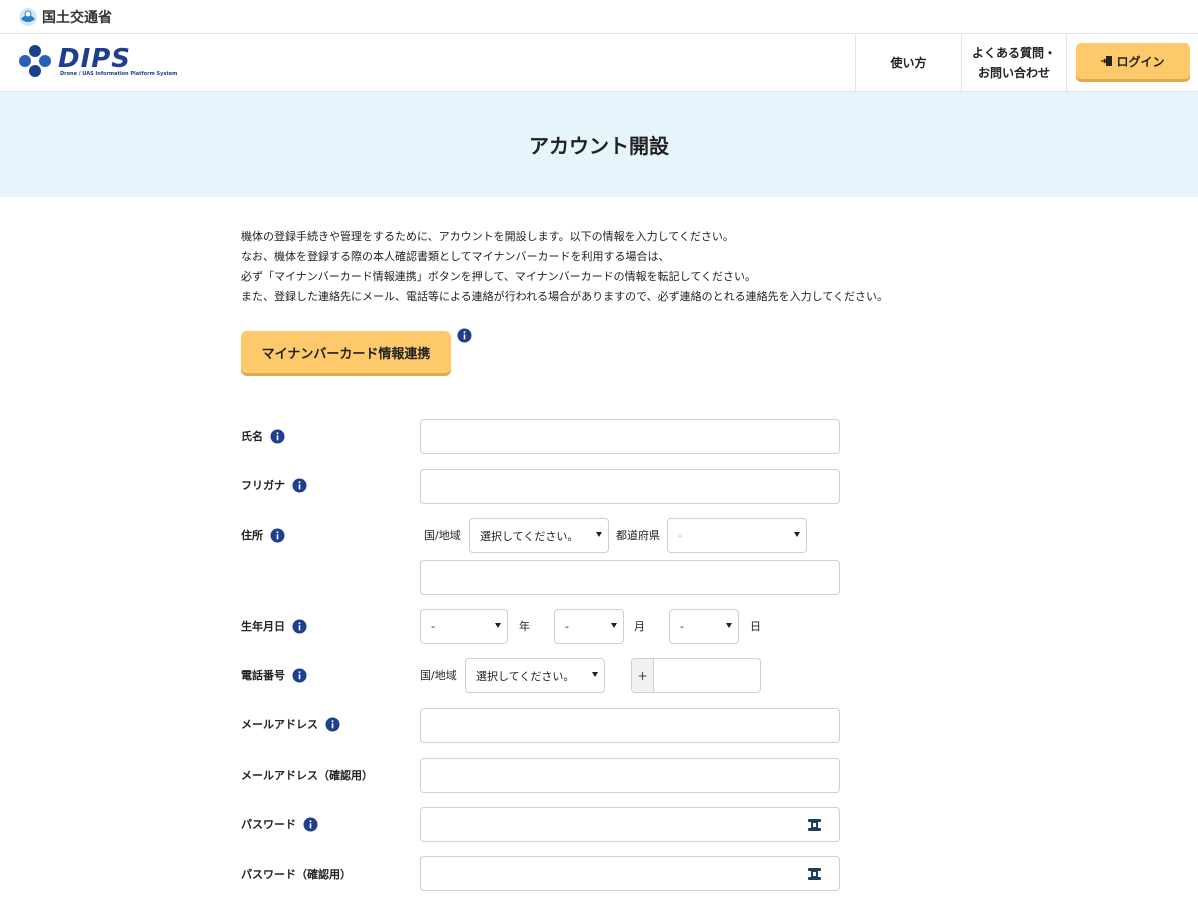 The image size is (1198, 904). Describe the element at coordinates (252, 535) in the screenshot. I see `address-label-text: 住所` at that location.